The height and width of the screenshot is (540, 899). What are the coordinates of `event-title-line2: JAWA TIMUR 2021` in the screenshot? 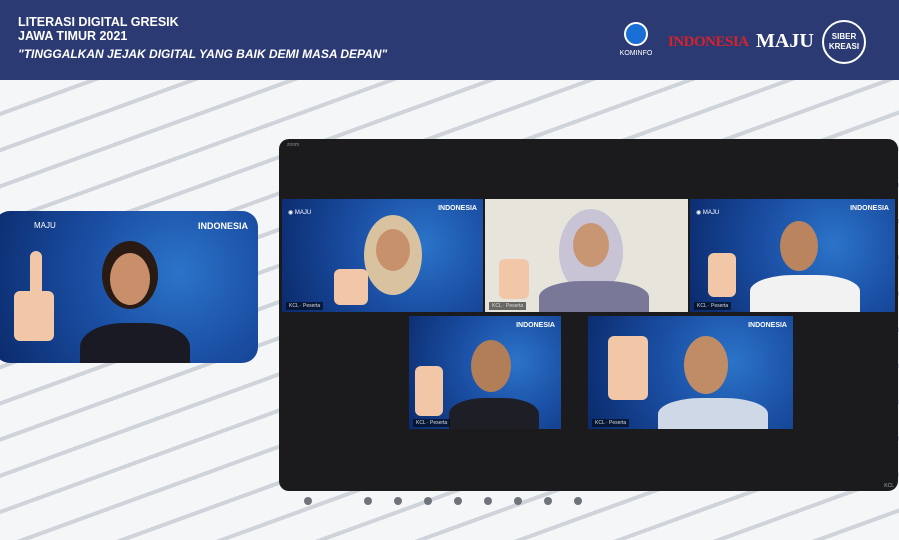 It's located at (73, 36).